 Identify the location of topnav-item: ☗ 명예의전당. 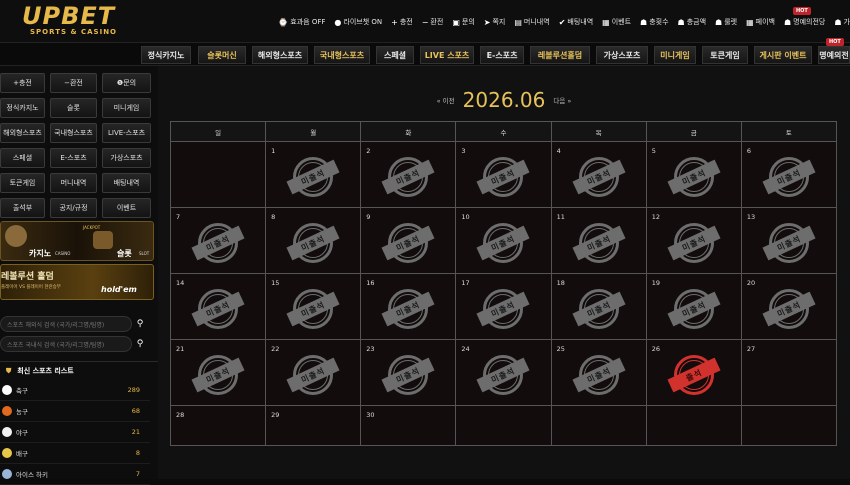
(804, 22).